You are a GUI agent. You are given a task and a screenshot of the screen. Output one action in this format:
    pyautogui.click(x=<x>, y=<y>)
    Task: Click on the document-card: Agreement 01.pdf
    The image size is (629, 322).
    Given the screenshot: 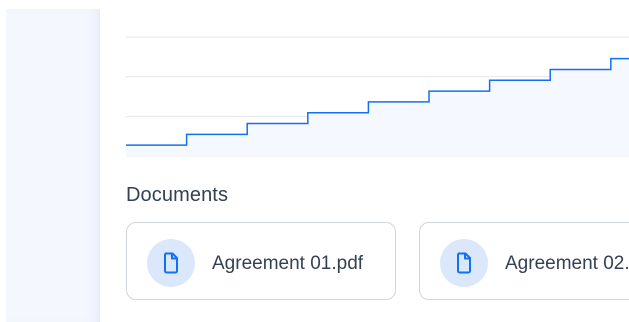 What is the action you would take?
    pyautogui.click(x=261, y=261)
    